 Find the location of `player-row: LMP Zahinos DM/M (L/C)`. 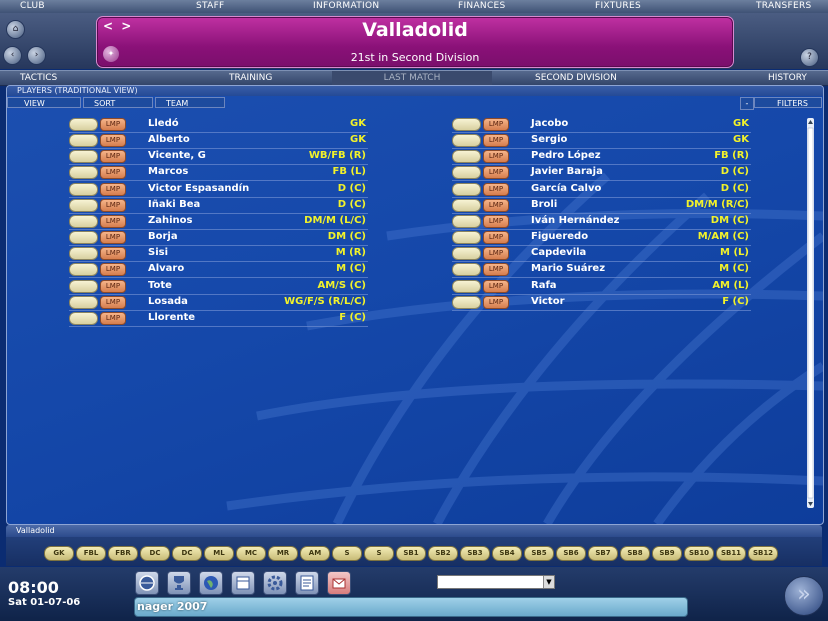

player-row: LMP Zahinos DM/M (L/C) is located at coordinates (218, 222).